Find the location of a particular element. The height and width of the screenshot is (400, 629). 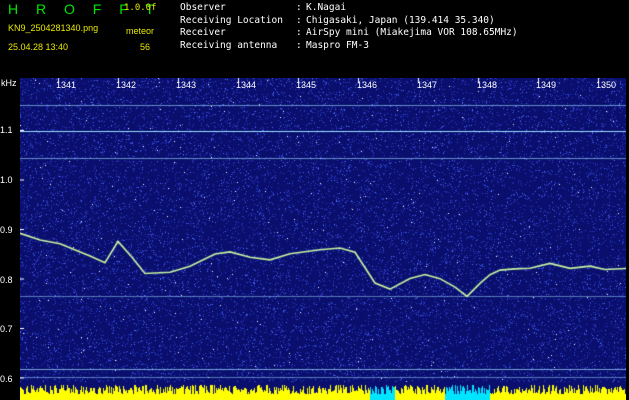

x-tick-1343: 1343 is located at coordinates (186, 85).